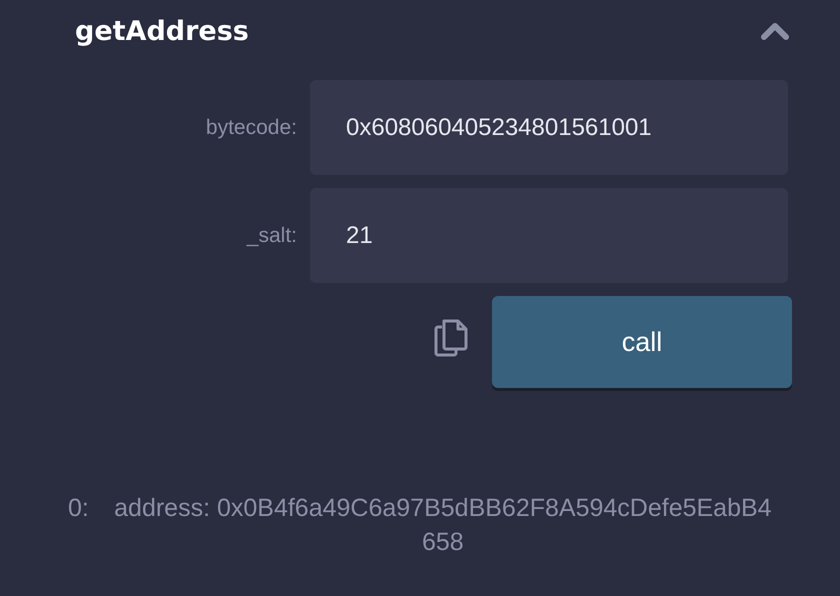 The image size is (840, 596). Describe the element at coordinates (451, 338) in the screenshot. I see `copy-icon` at that location.